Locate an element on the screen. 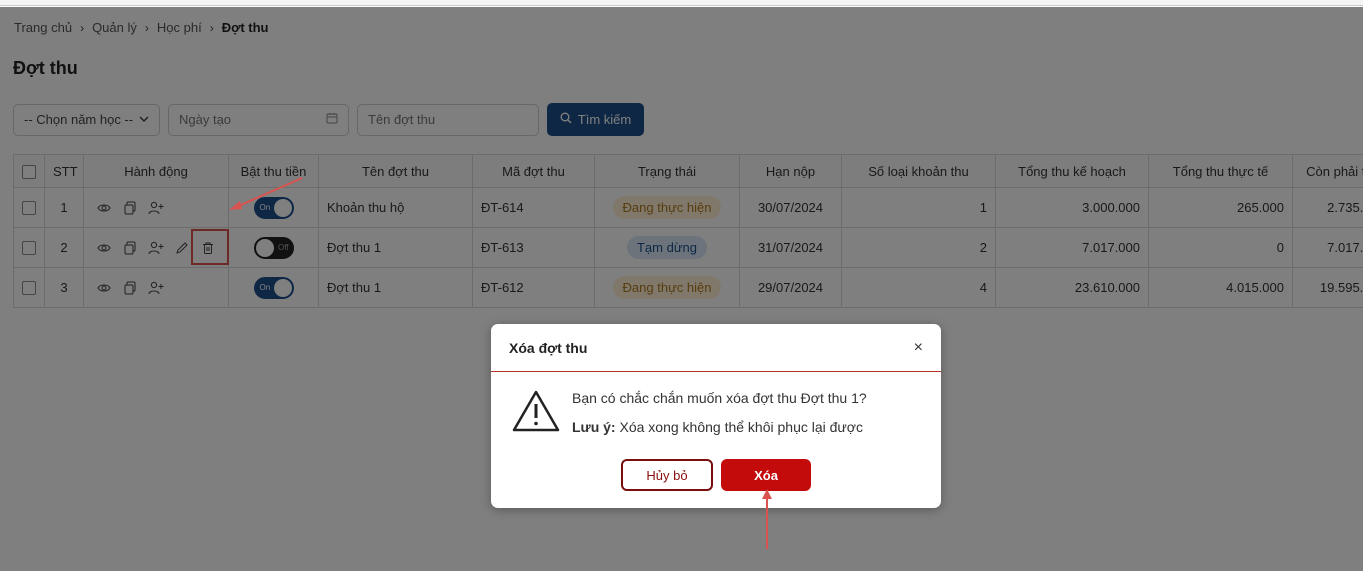 The height and width of the screenshot is (571, 1363). modal-footer: Hủy bỏ Xóa is located at coordinates (716, 475).